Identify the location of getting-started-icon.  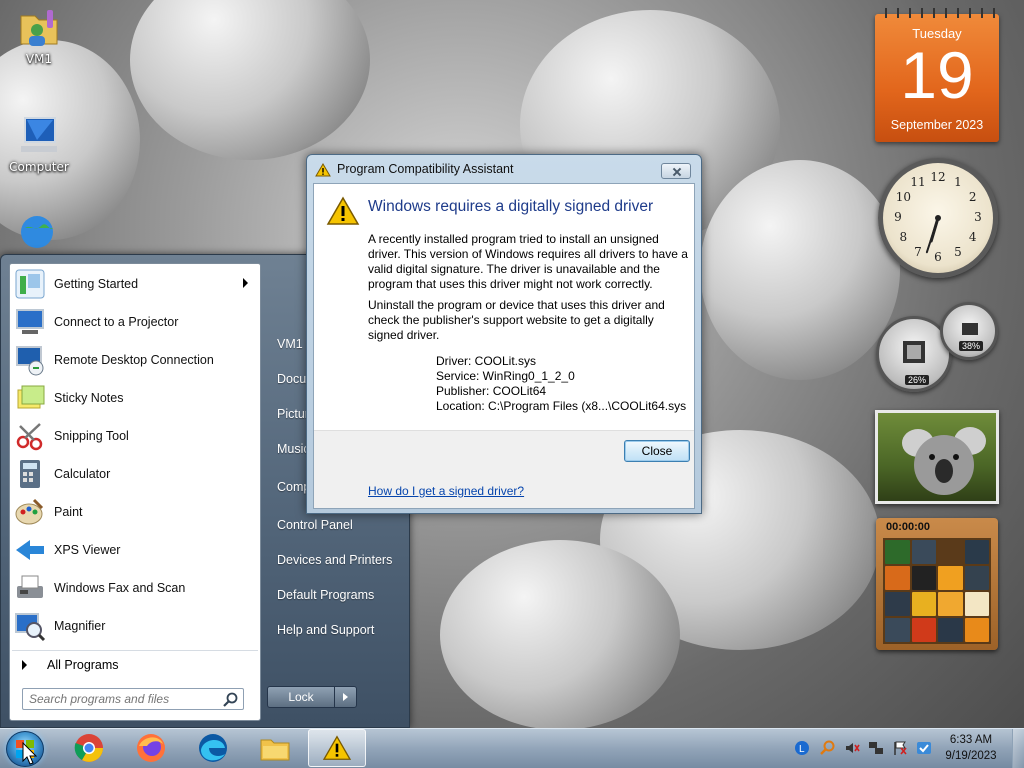
(30, 284).